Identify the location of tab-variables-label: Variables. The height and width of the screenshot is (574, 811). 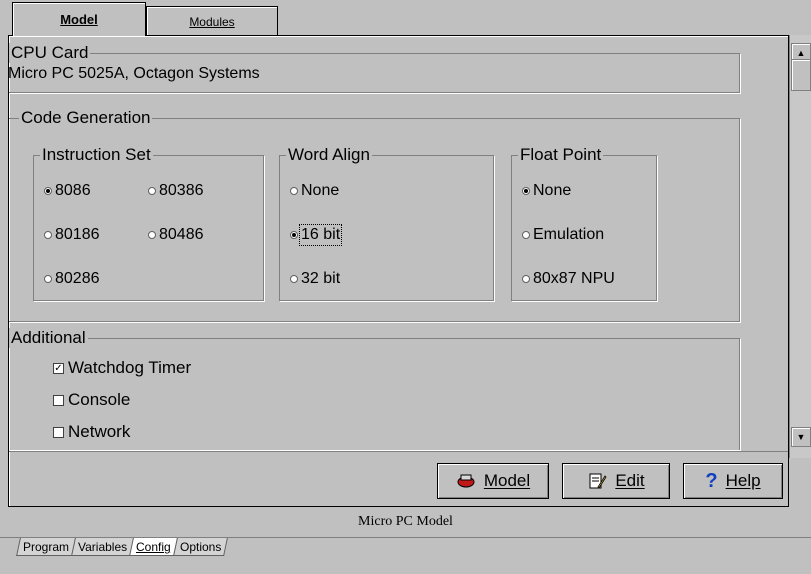
(103, 546).